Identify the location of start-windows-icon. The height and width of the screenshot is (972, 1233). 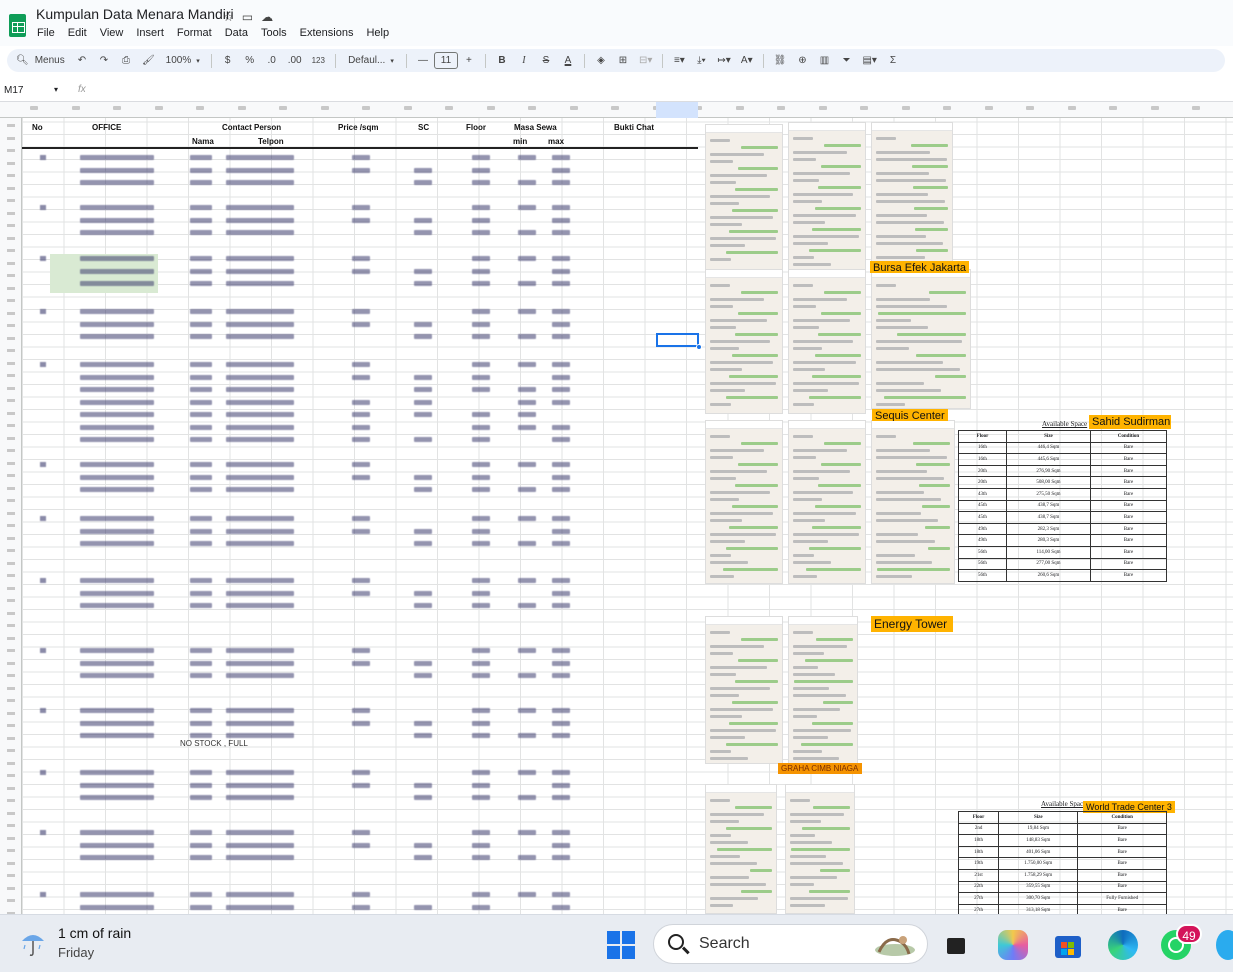
(621, 945).